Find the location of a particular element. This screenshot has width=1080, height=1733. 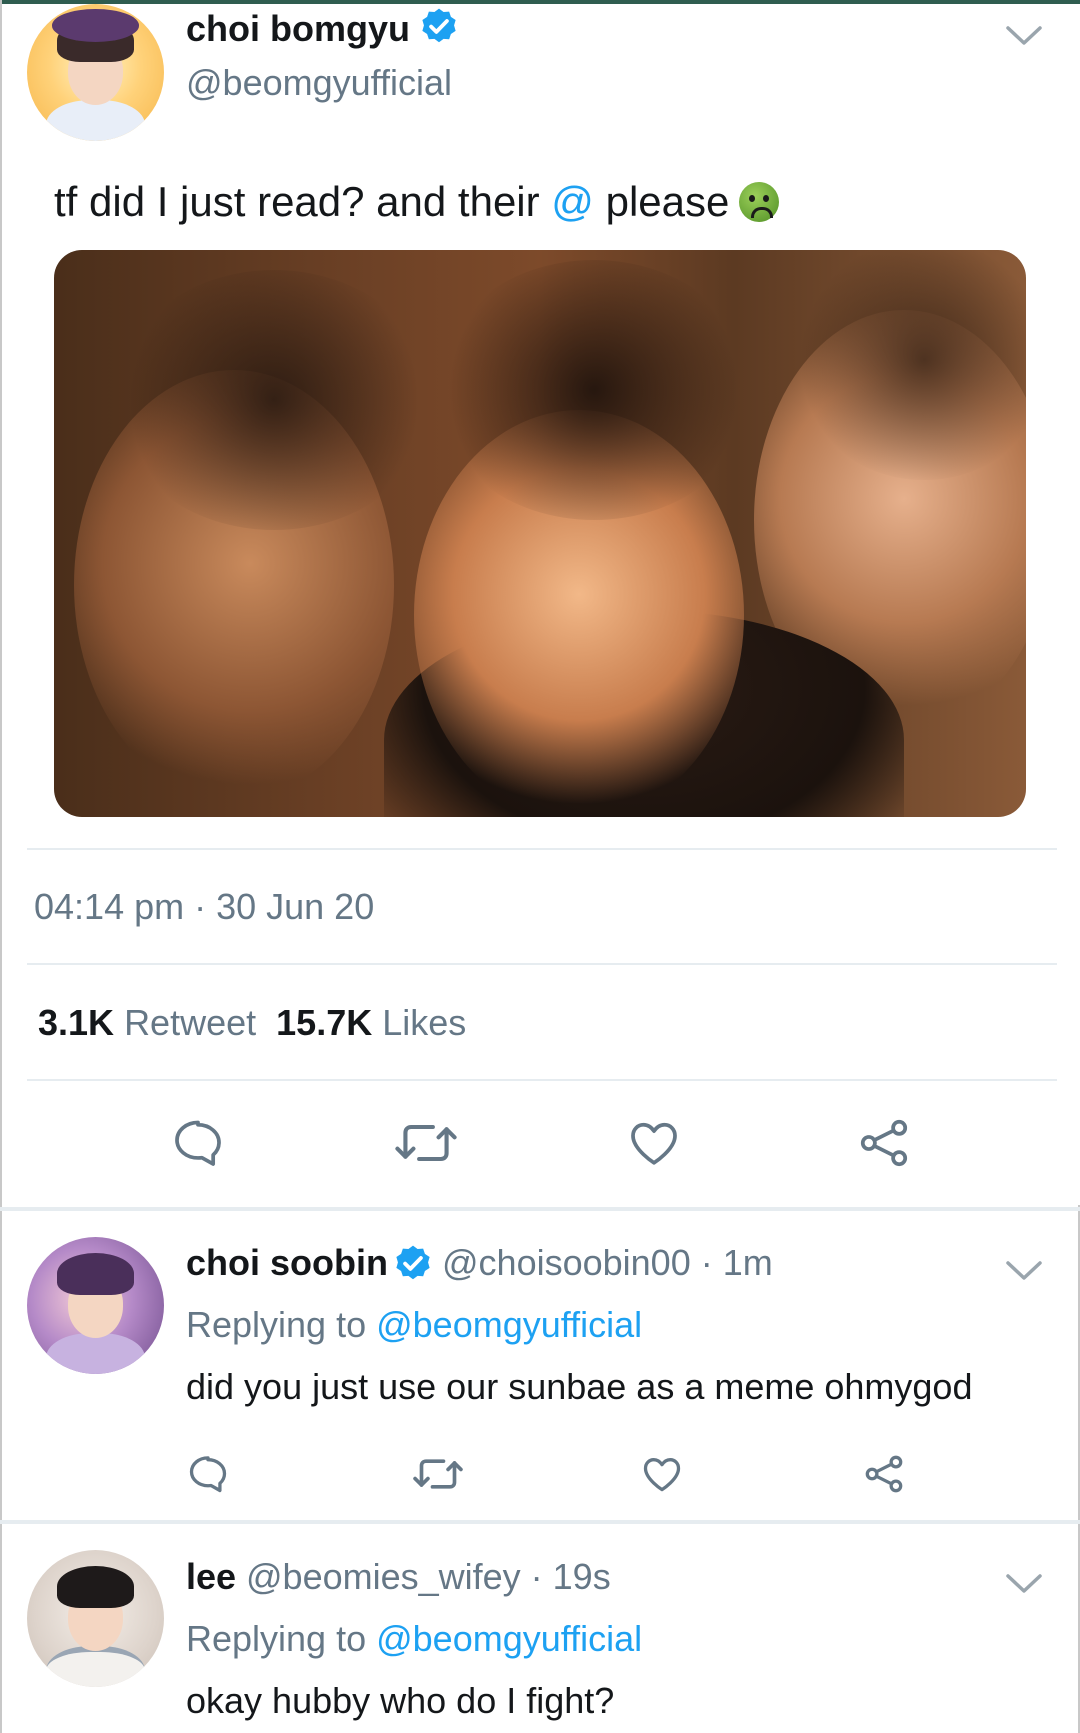

reply-author-name: choi soobin is located at coordinates (287, 1263).